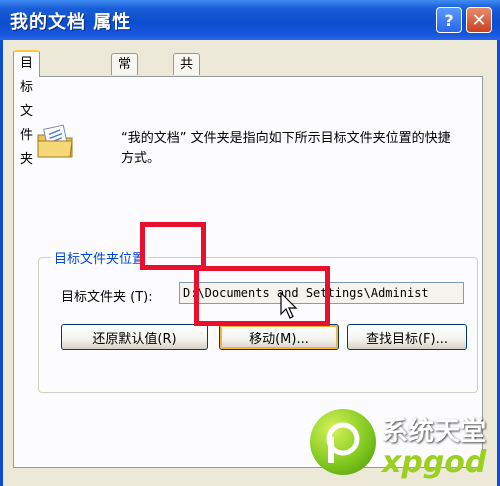 This screenshot has height=486, width=500. What do you see at coordinates (262, 296) in the screenshot?
I see `highlight-box-move-button` at bounding box center [262, 296].